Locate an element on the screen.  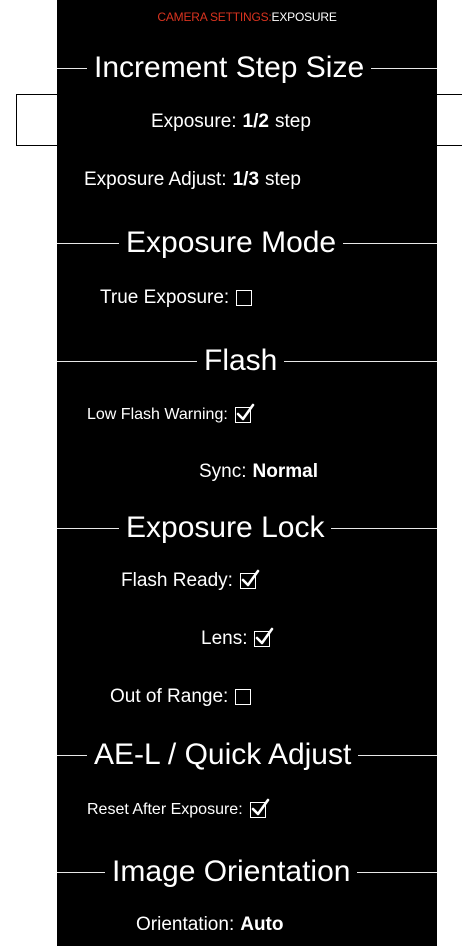
setting-orientation: Orientation: Auto is located at coordinates (210, 925).